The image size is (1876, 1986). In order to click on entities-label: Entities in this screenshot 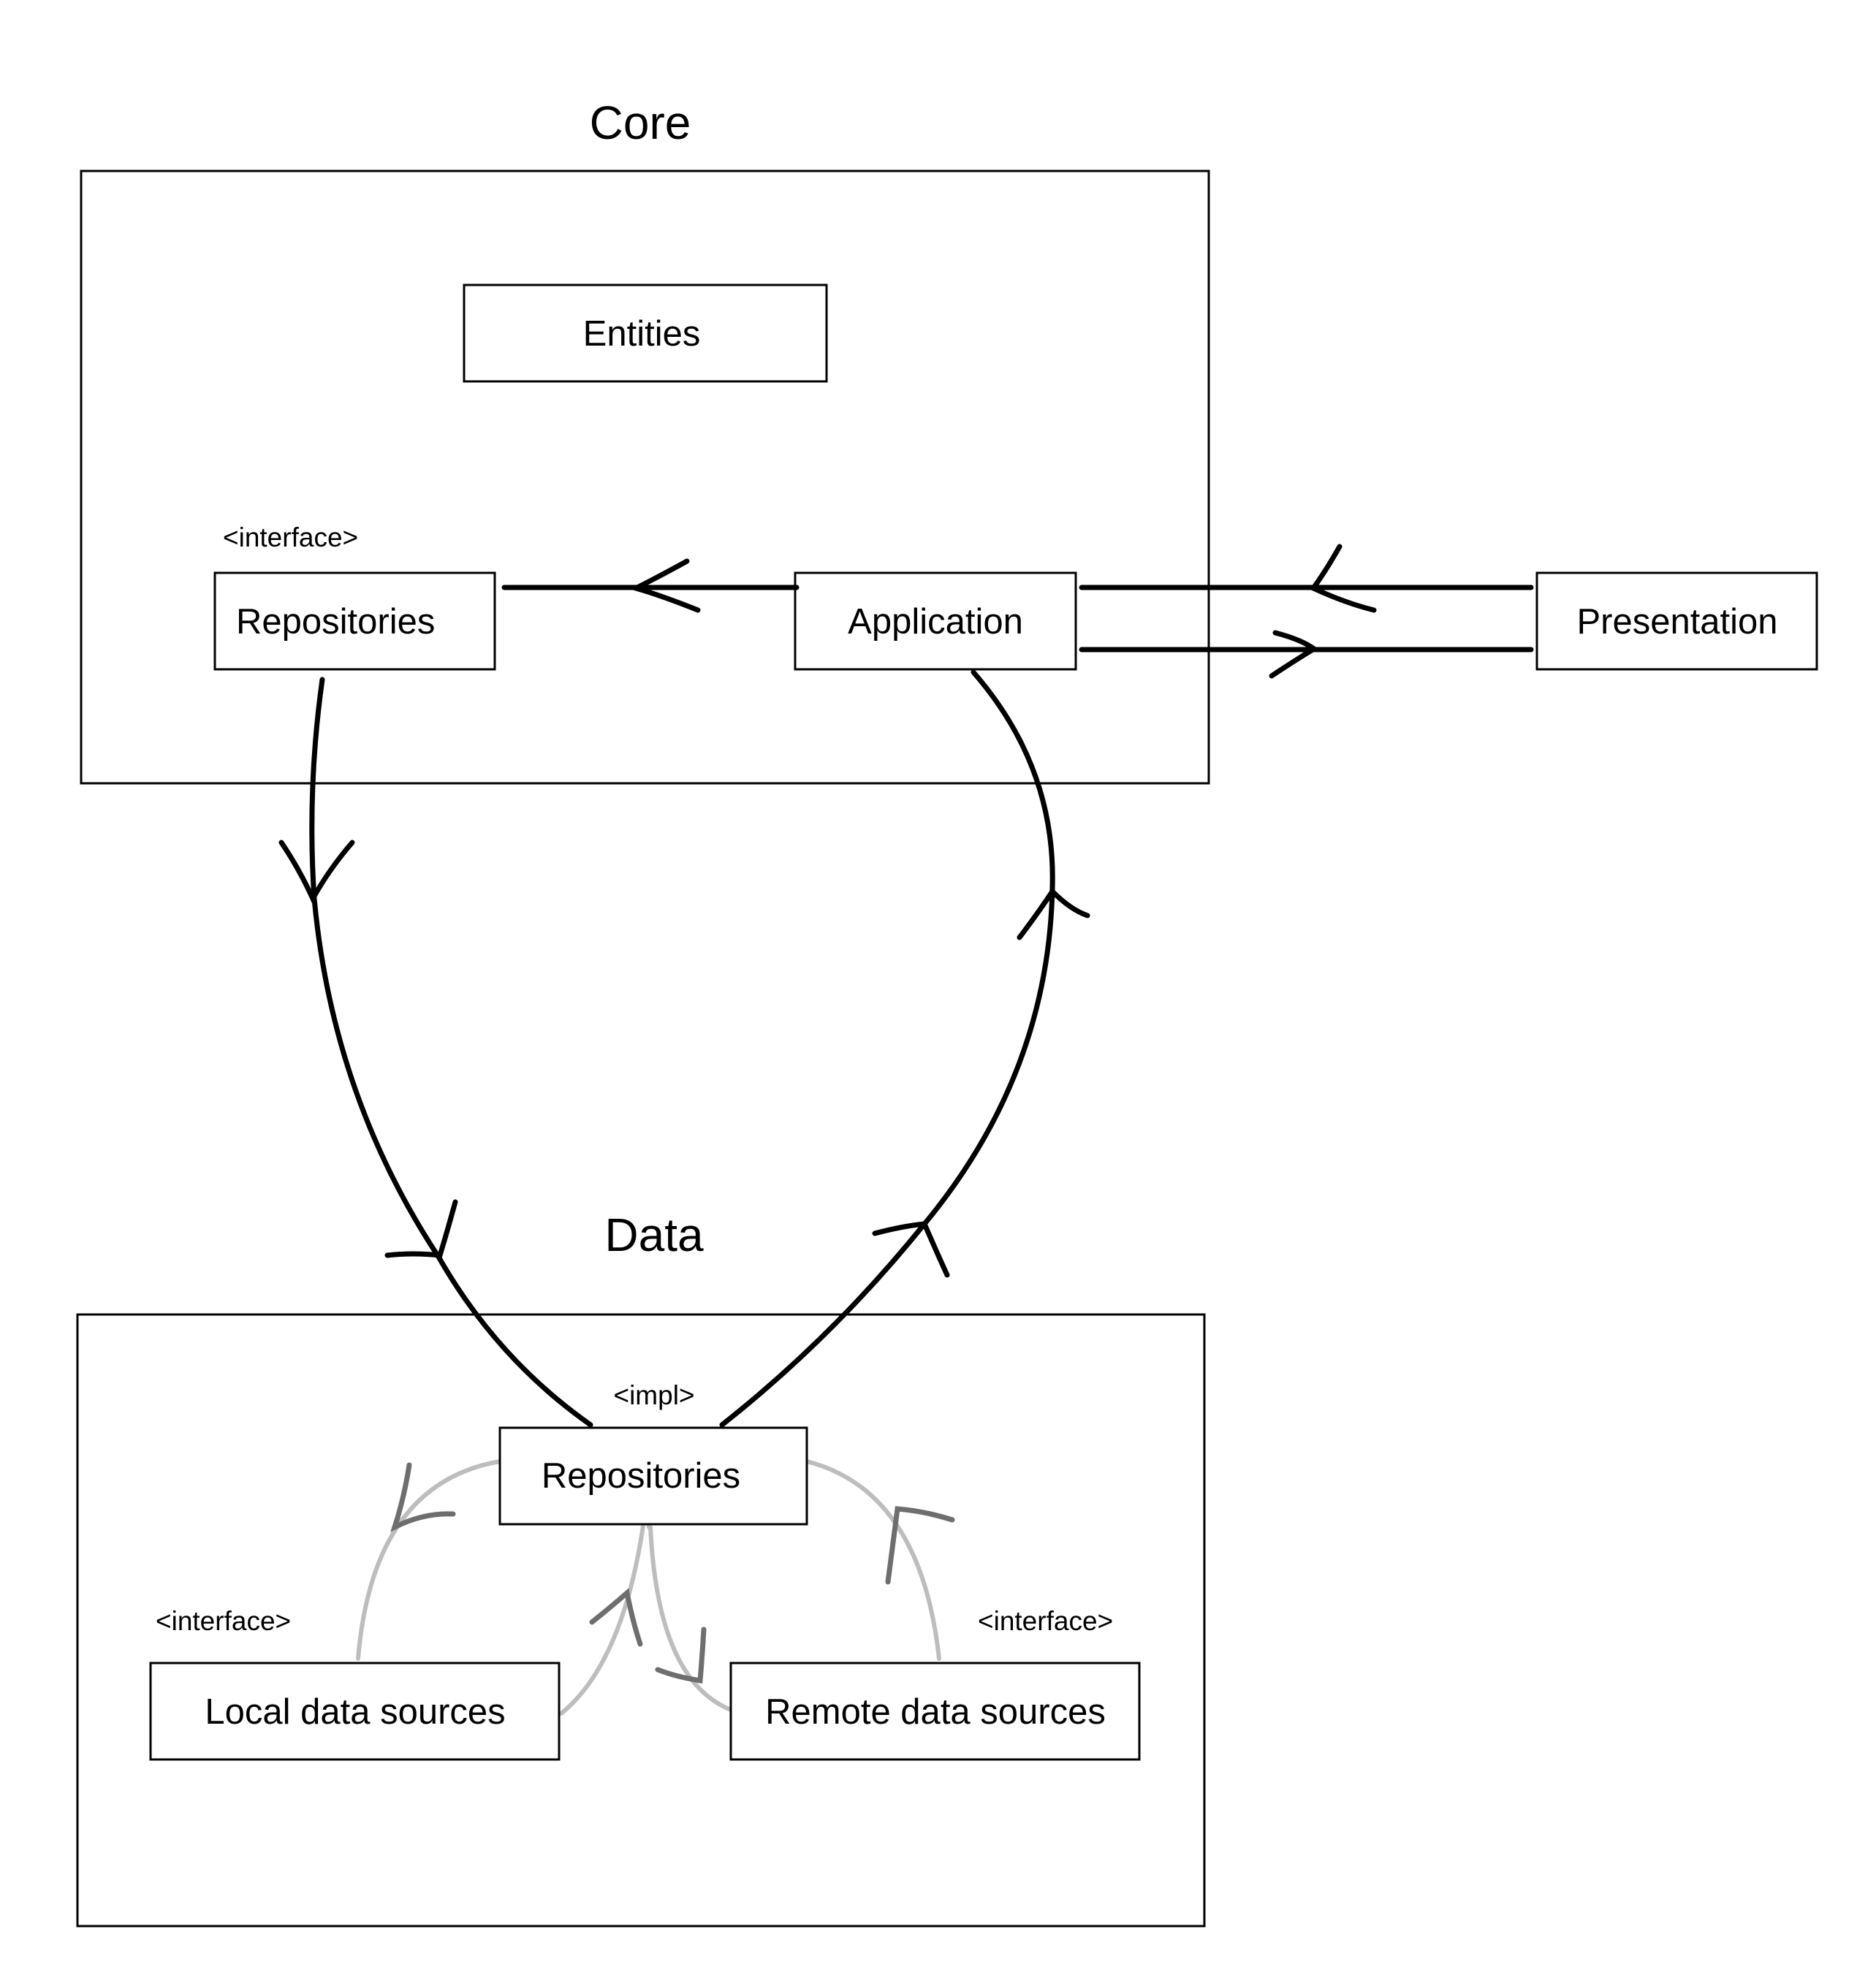, I will do `click(642, 334)`.